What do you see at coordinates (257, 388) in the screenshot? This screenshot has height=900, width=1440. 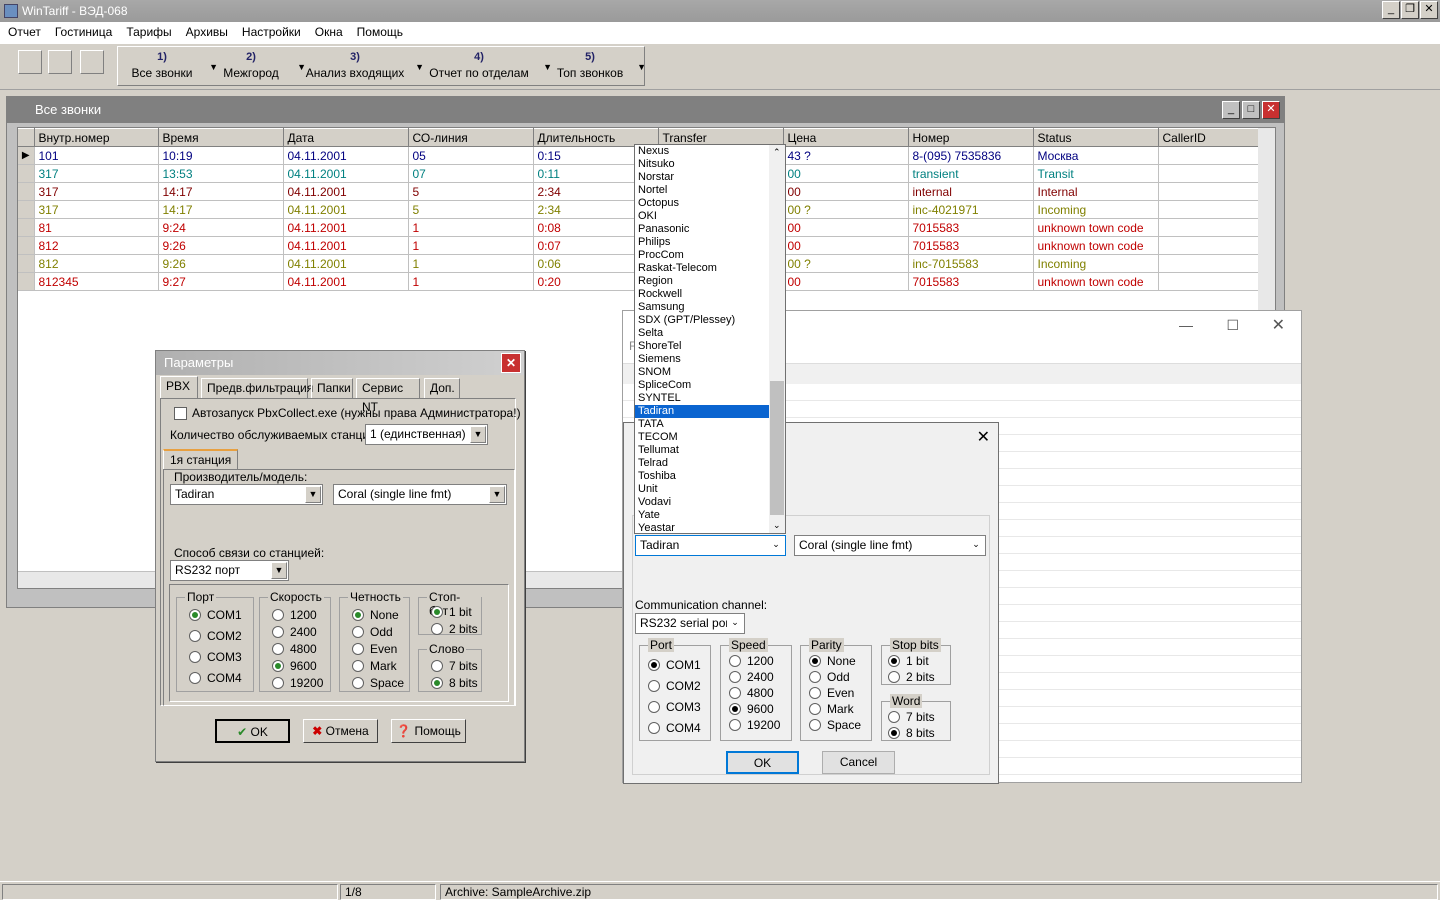 I see `params-tab-1: Предв.фильтрация` at bounding box center [257, 388].